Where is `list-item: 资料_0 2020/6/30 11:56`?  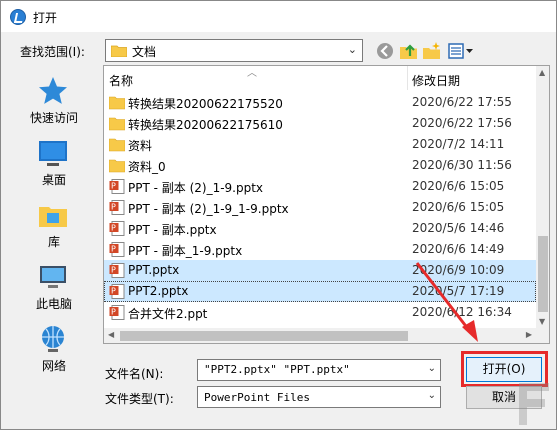
list-item: 资料_0 2020/6/30 11:56 is located at coordinates (320, 165).